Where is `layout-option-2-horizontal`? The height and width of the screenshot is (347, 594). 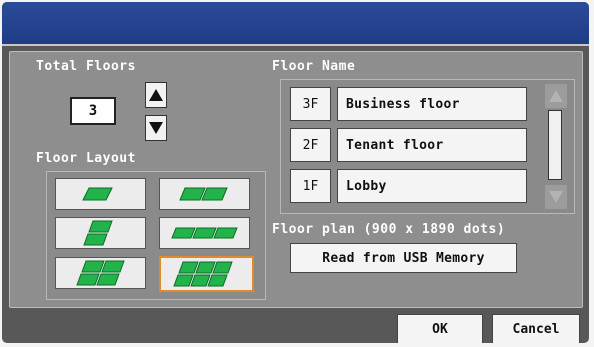
layout-option-2-horizontal is located at coordinates (204, 194).